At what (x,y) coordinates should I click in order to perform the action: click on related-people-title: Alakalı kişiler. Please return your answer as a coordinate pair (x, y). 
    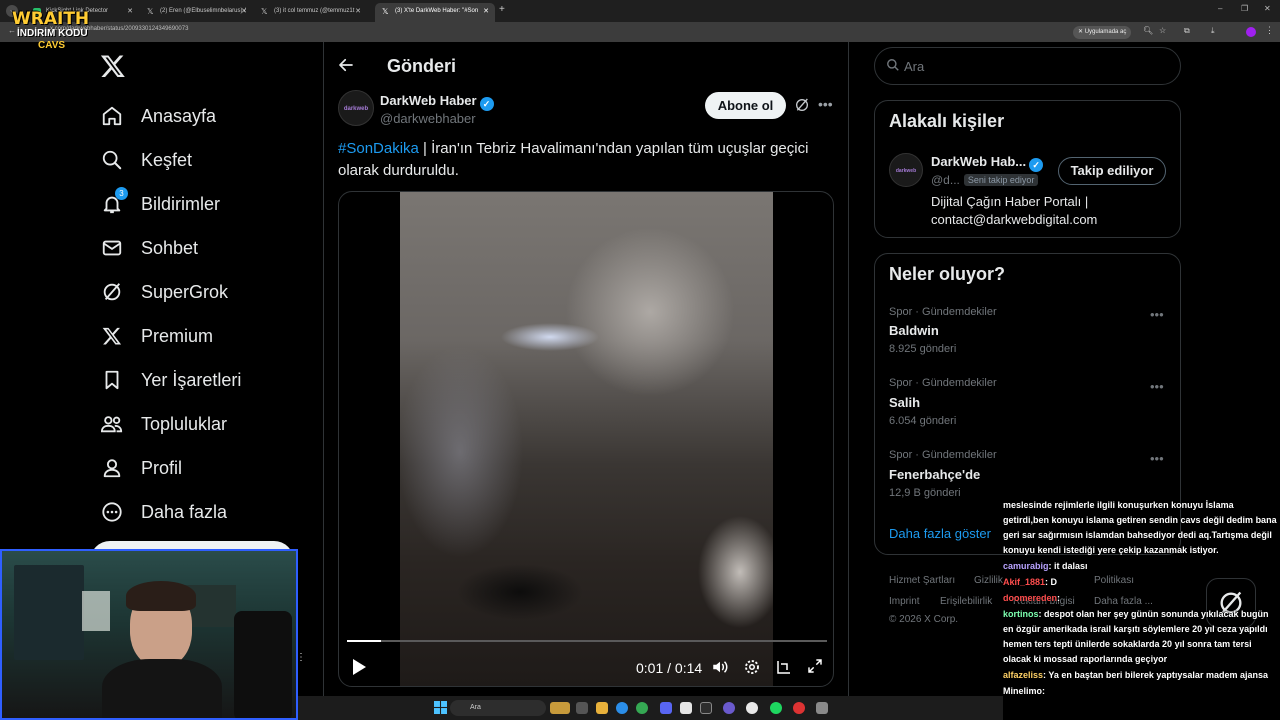
    Looking at the image, I should click on (947, 121).